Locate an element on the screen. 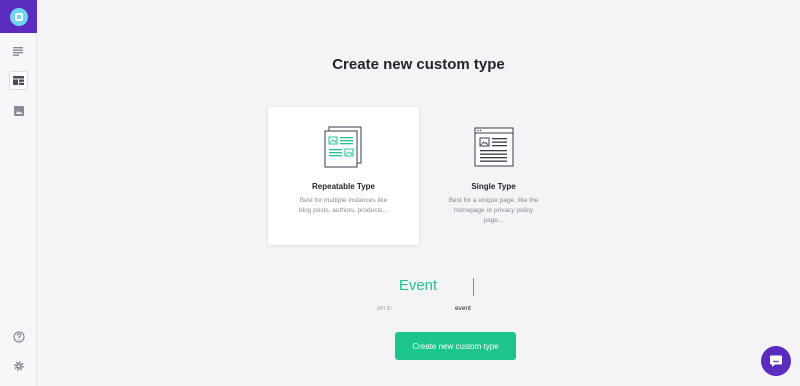 This screenshot has height=386, width=800. chat-bubble-icon is located at coordinates (776, 361).